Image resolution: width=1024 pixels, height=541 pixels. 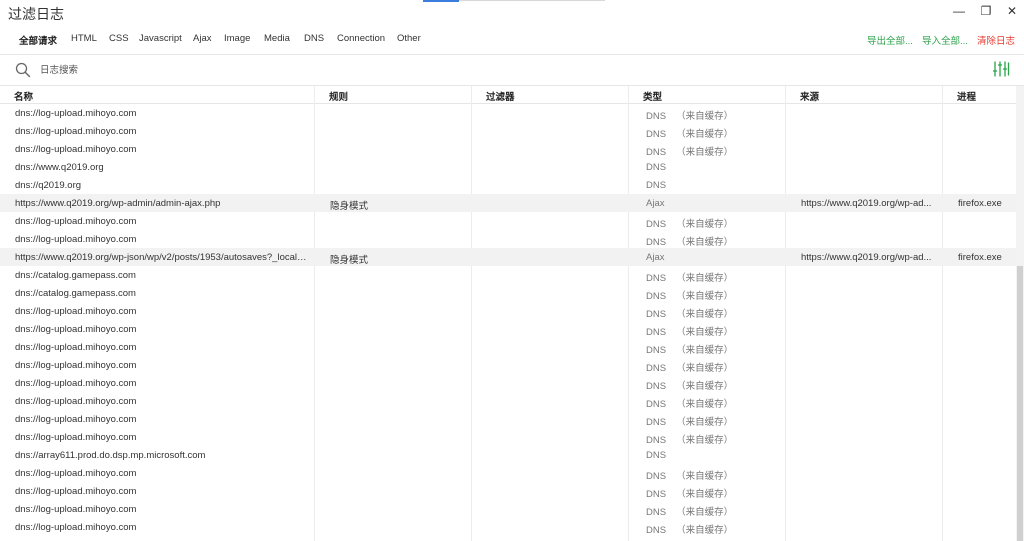 What do you see at coordinates (237, 38) in the screenshot?
I see `tab-image: Image` at bounding box center [237, 38].